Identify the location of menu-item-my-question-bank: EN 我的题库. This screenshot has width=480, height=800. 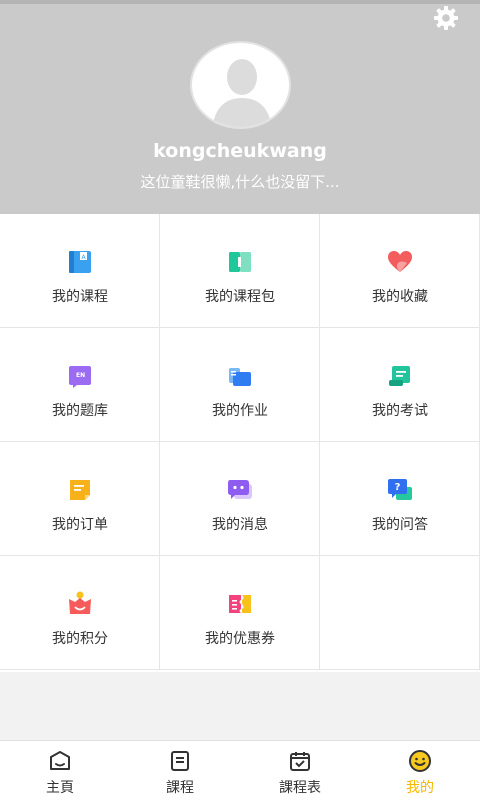
(80, 385).